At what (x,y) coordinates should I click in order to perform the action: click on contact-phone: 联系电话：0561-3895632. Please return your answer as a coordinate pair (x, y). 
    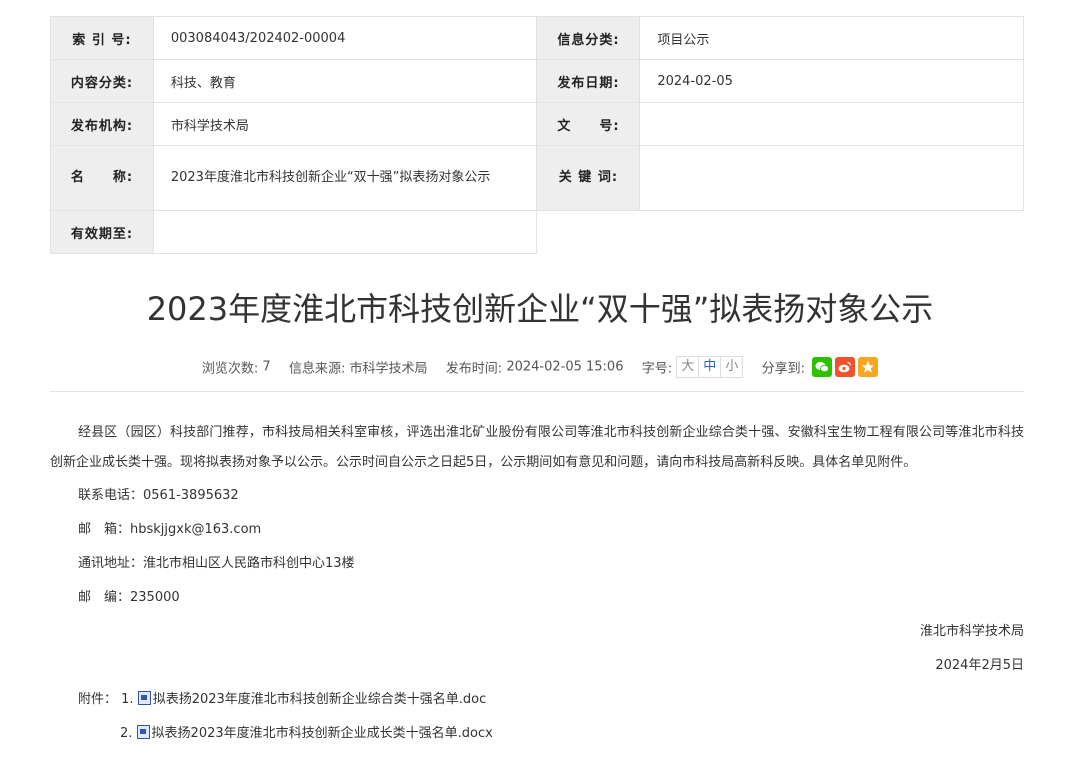
    Looking at the image, I should click on (158, 495).